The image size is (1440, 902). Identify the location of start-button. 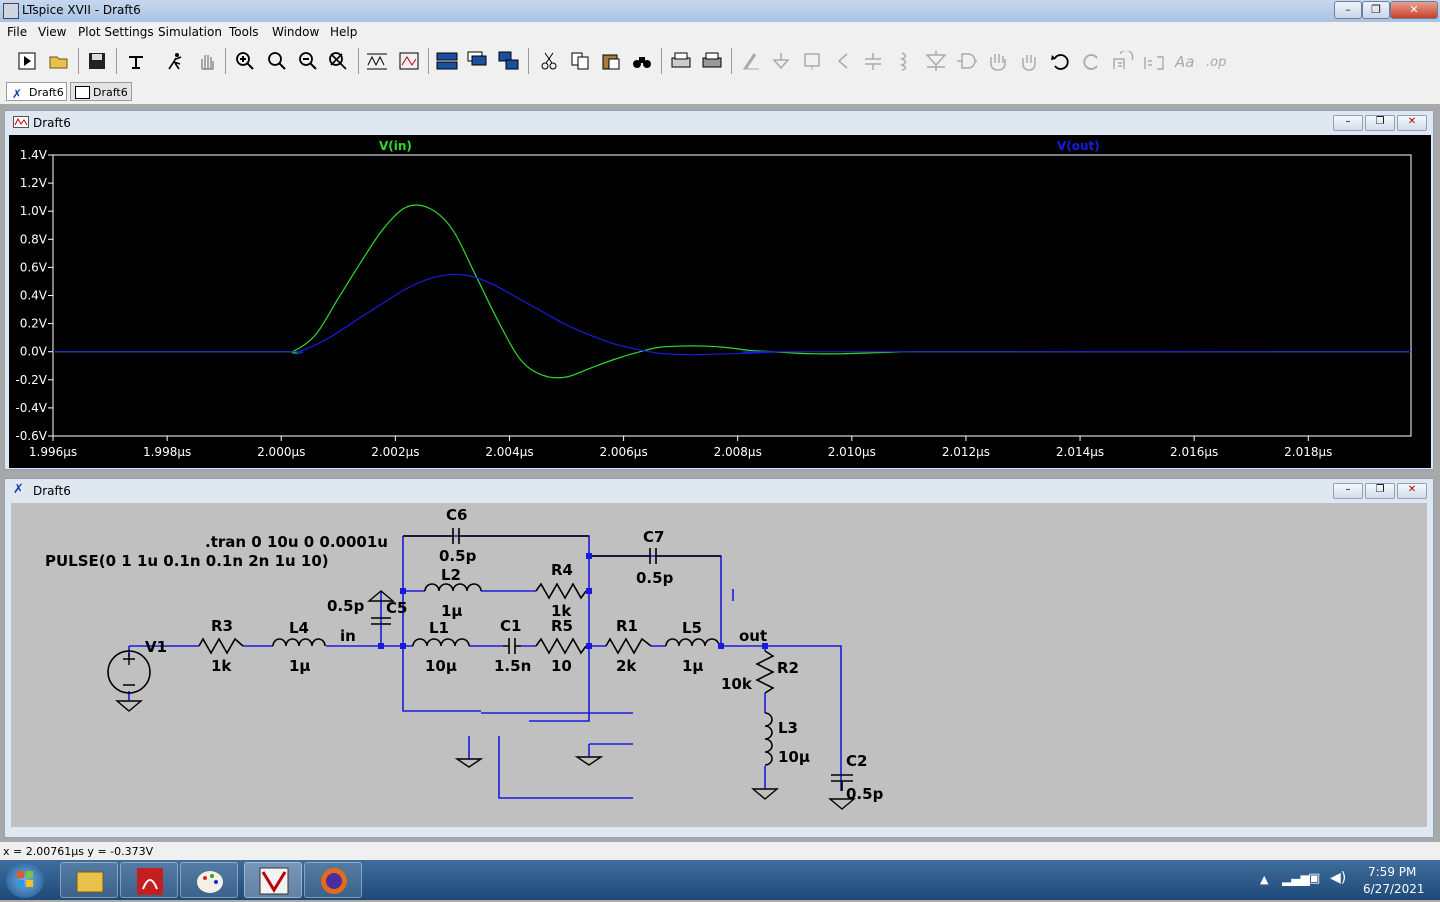
(25, 880).